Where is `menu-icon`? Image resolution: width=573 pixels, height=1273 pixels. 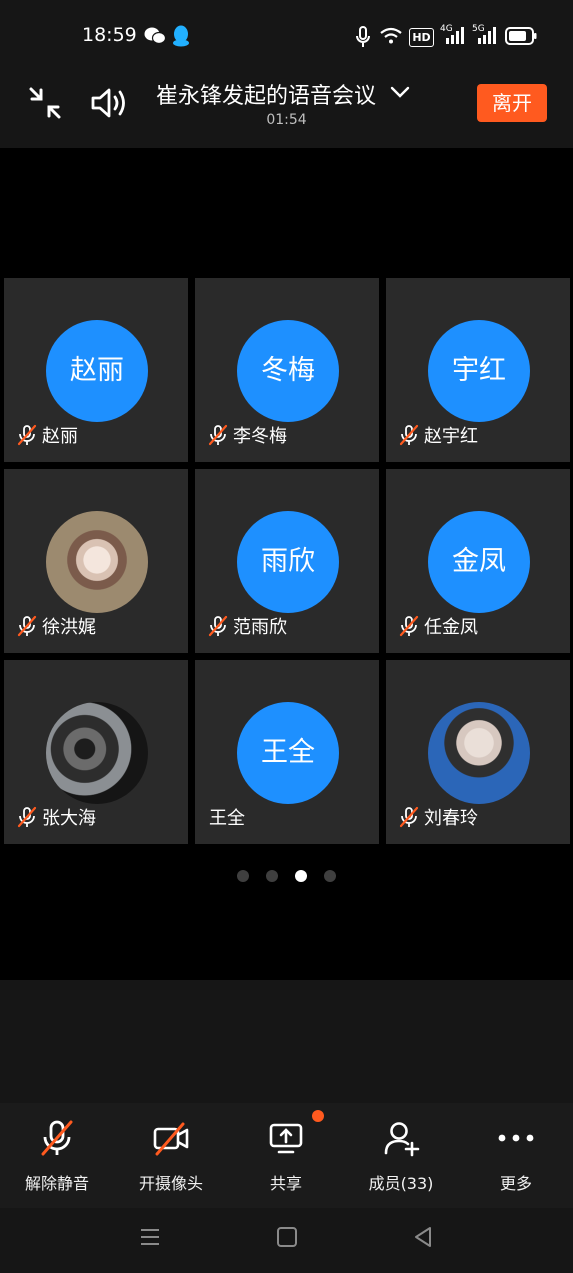
menu-icon is located at coordinates (150, 1237).